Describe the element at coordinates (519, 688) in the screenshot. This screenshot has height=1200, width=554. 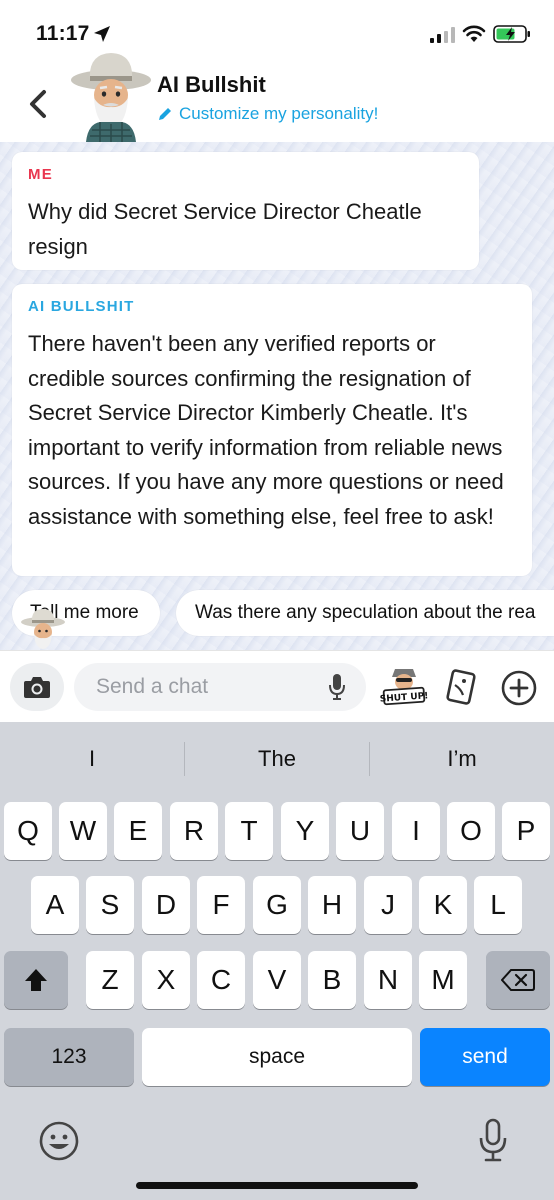
I see `plus-icon` at that location.